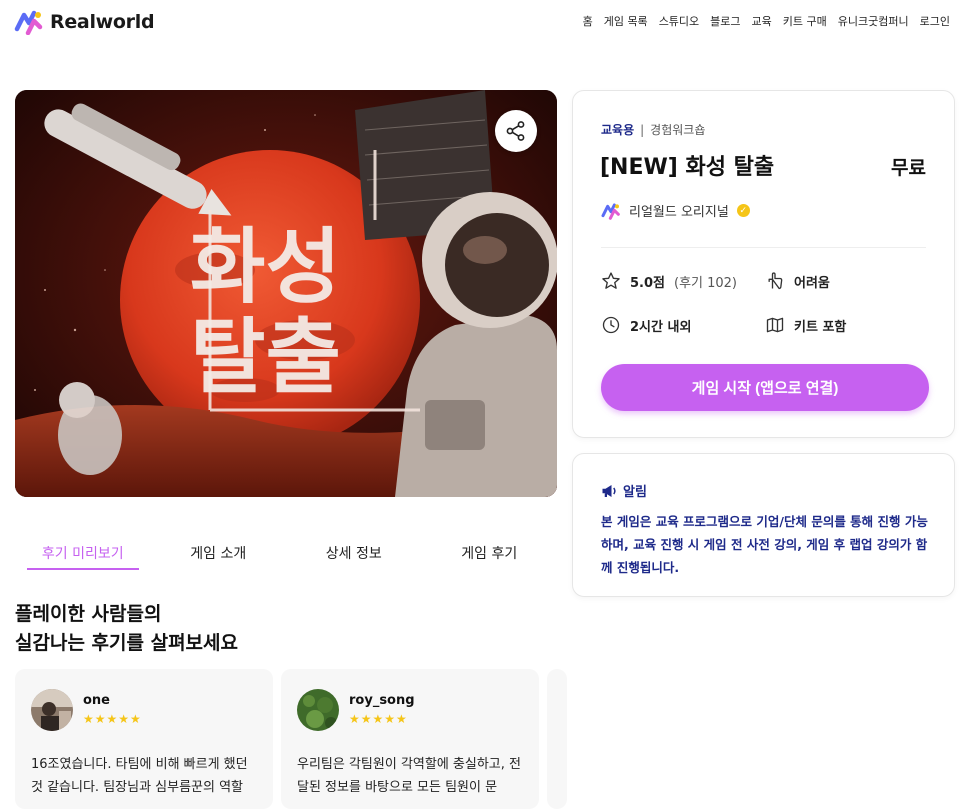  What do you see at coordinates (725, 21) in the screenshot?
I see `nav-item-blog: 블로그` at bounding box center [725, 21].